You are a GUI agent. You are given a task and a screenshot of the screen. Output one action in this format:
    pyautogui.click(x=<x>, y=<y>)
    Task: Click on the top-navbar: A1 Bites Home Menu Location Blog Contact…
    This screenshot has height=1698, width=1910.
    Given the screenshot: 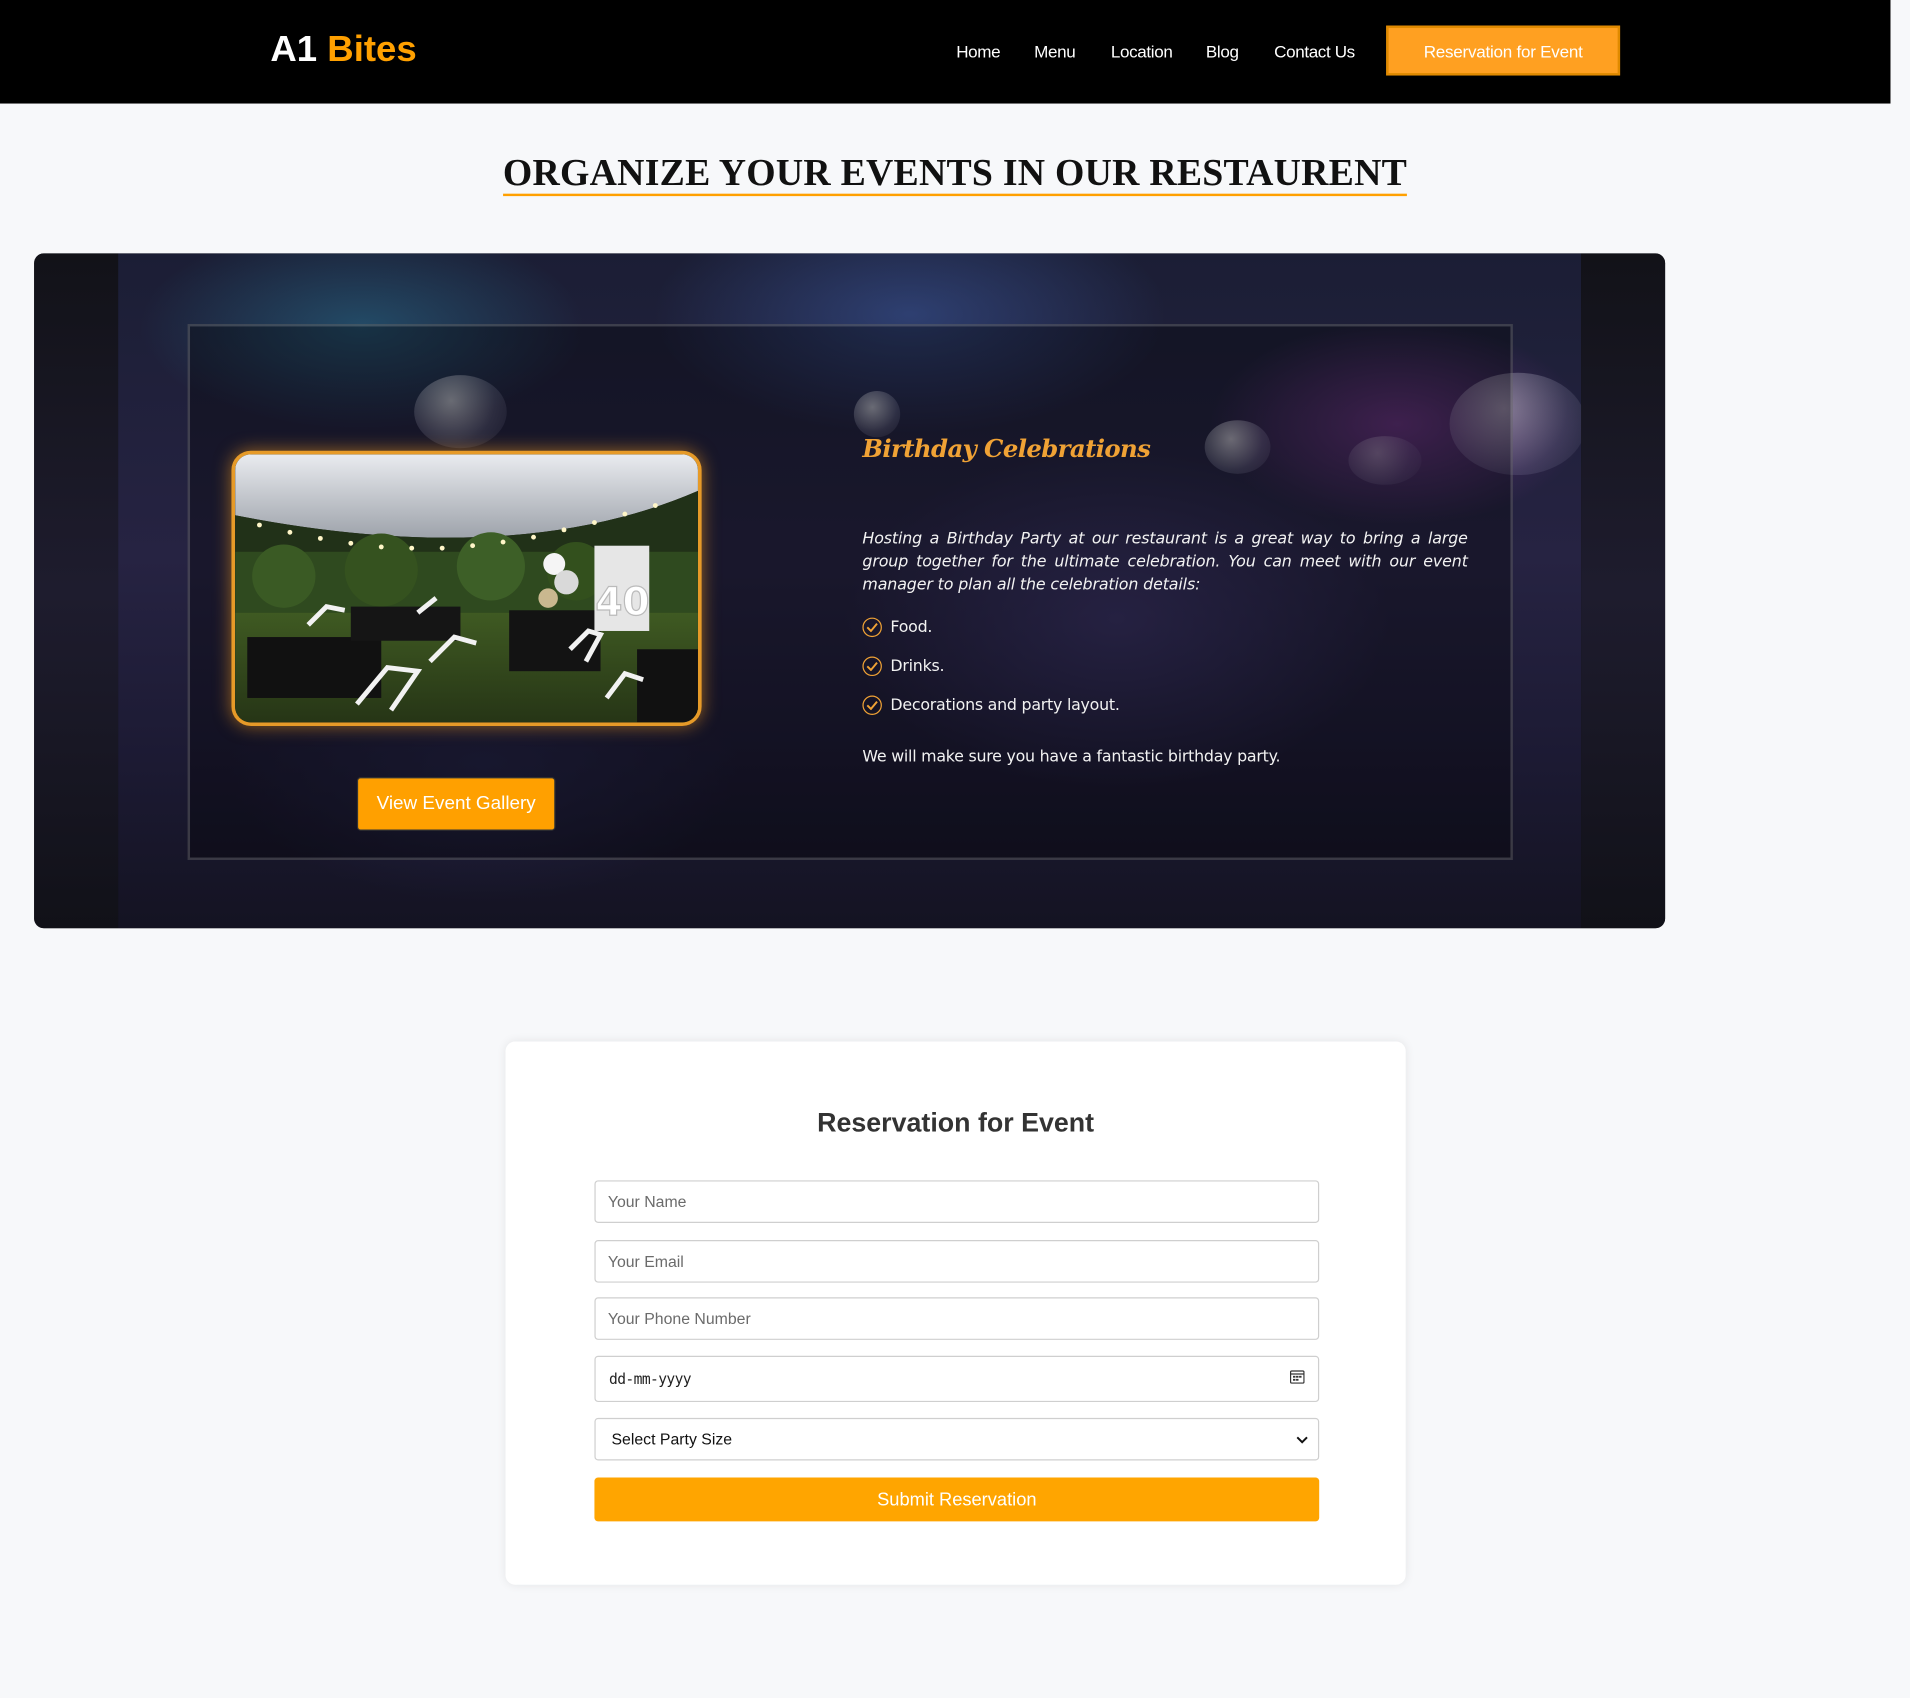 What is the action you would take?
    pyautogui.click(x=945, y=52)
    